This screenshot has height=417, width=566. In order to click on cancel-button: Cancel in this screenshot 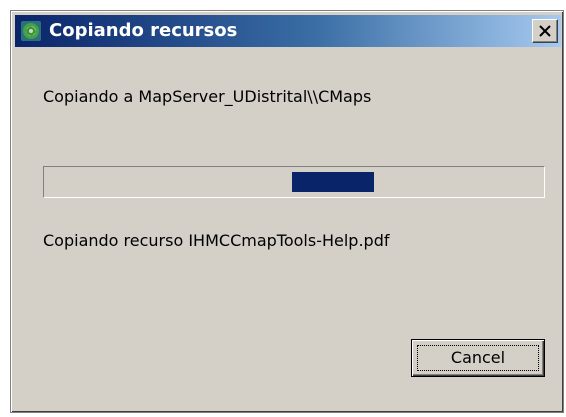, I will do `click(478, 358)`.